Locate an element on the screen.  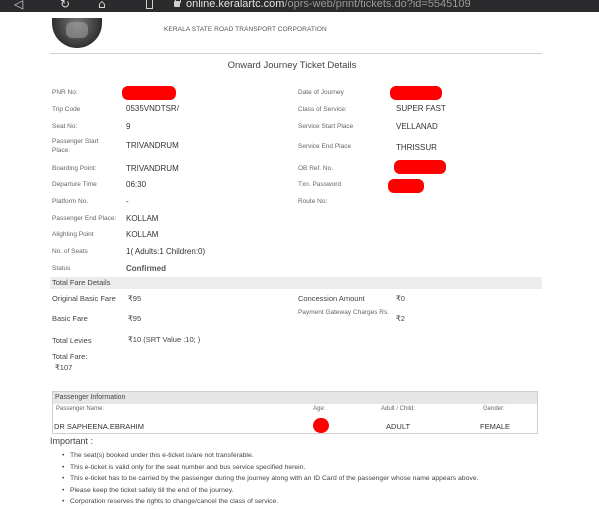
status-label: Status is located at coordinates (61, 268).